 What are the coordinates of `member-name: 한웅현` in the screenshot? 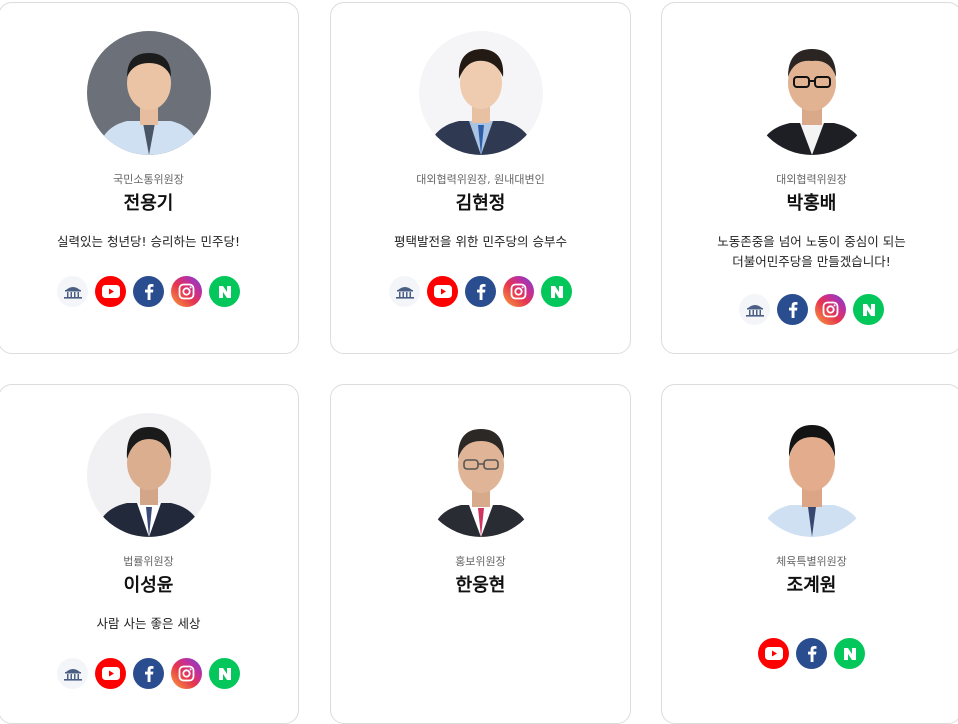 It's located at (480, 585).